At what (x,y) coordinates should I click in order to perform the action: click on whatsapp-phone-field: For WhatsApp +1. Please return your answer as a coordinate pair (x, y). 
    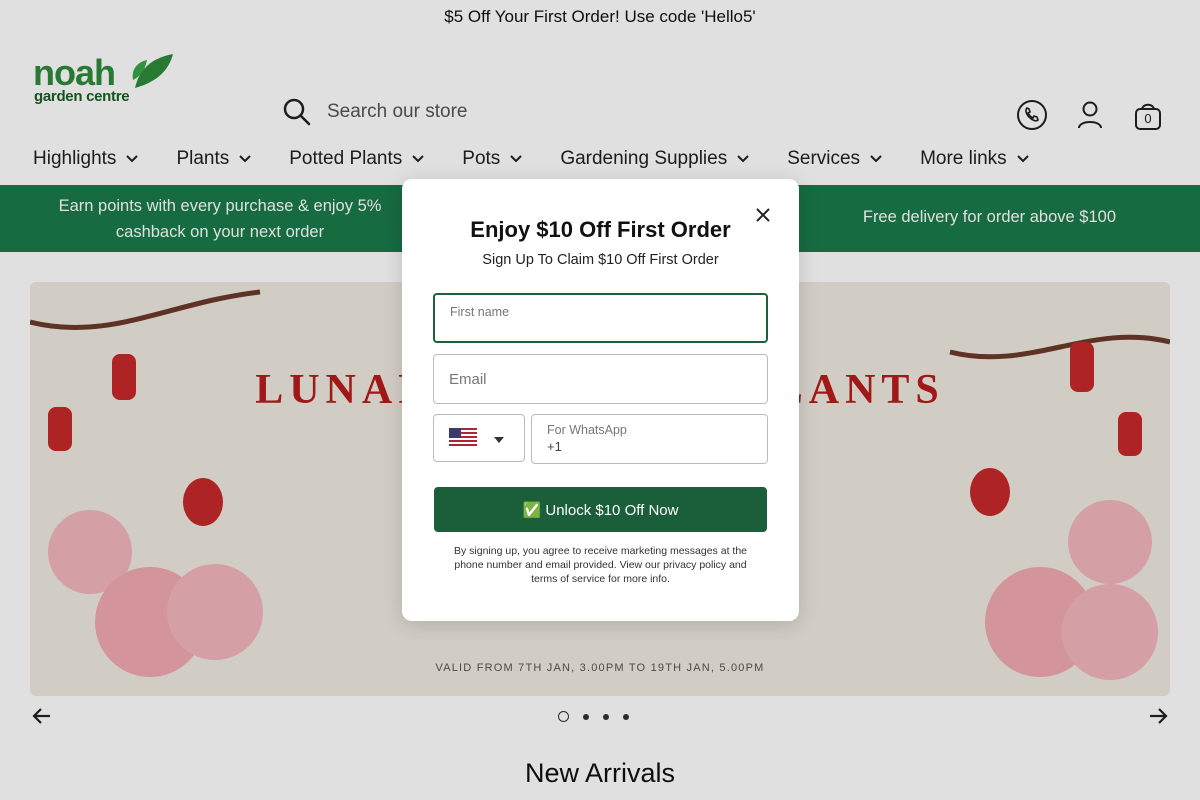
    Looking at the image, I should click on (649, 439).